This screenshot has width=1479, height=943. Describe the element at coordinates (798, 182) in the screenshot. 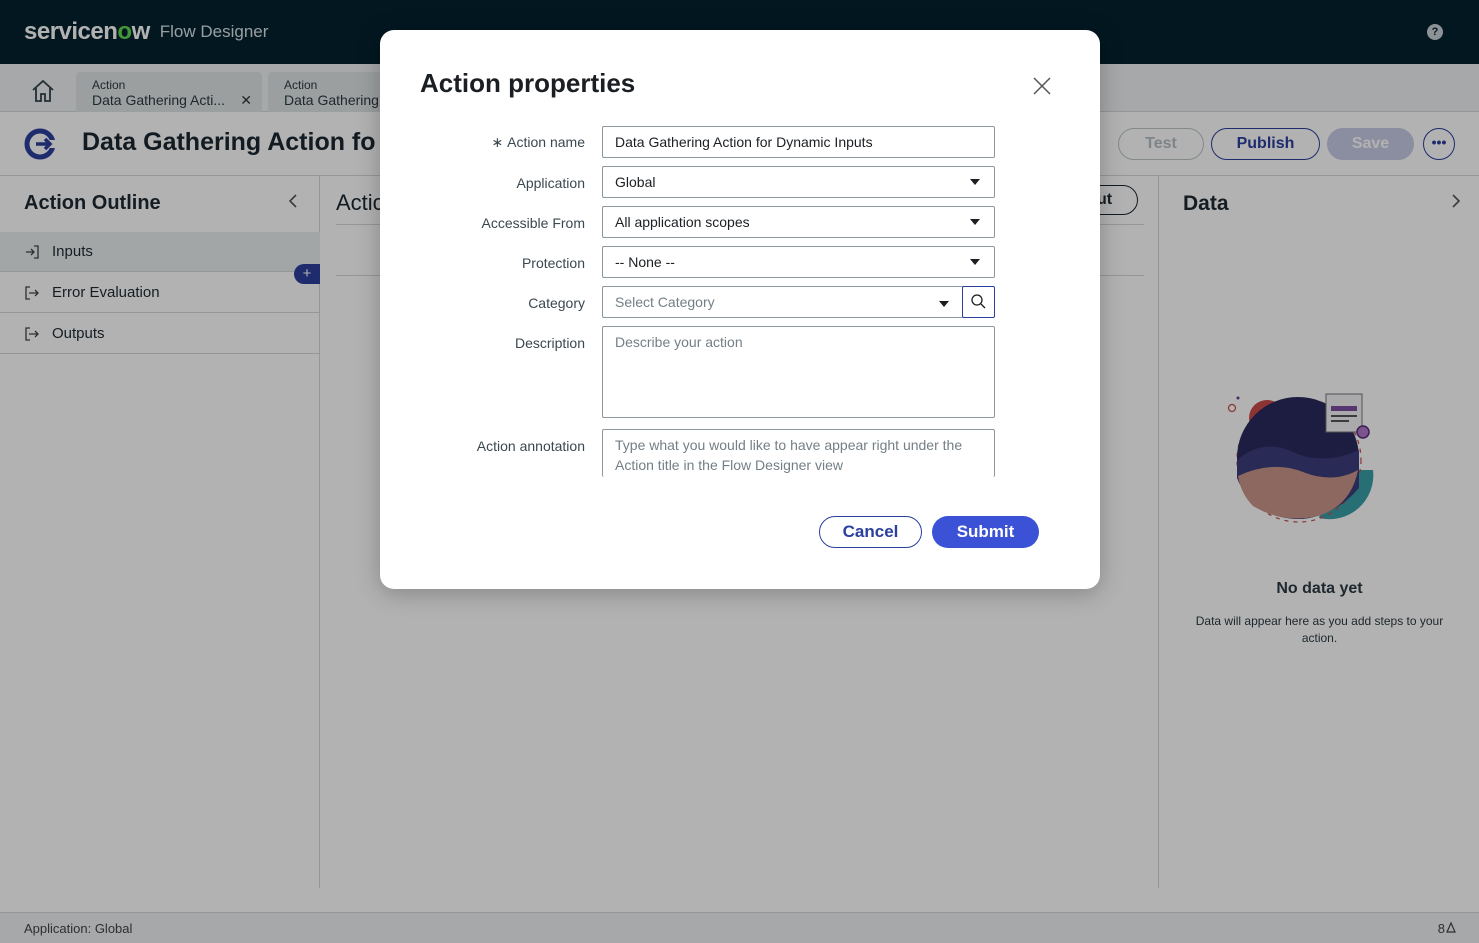

I see `application-select: Global` at that location.